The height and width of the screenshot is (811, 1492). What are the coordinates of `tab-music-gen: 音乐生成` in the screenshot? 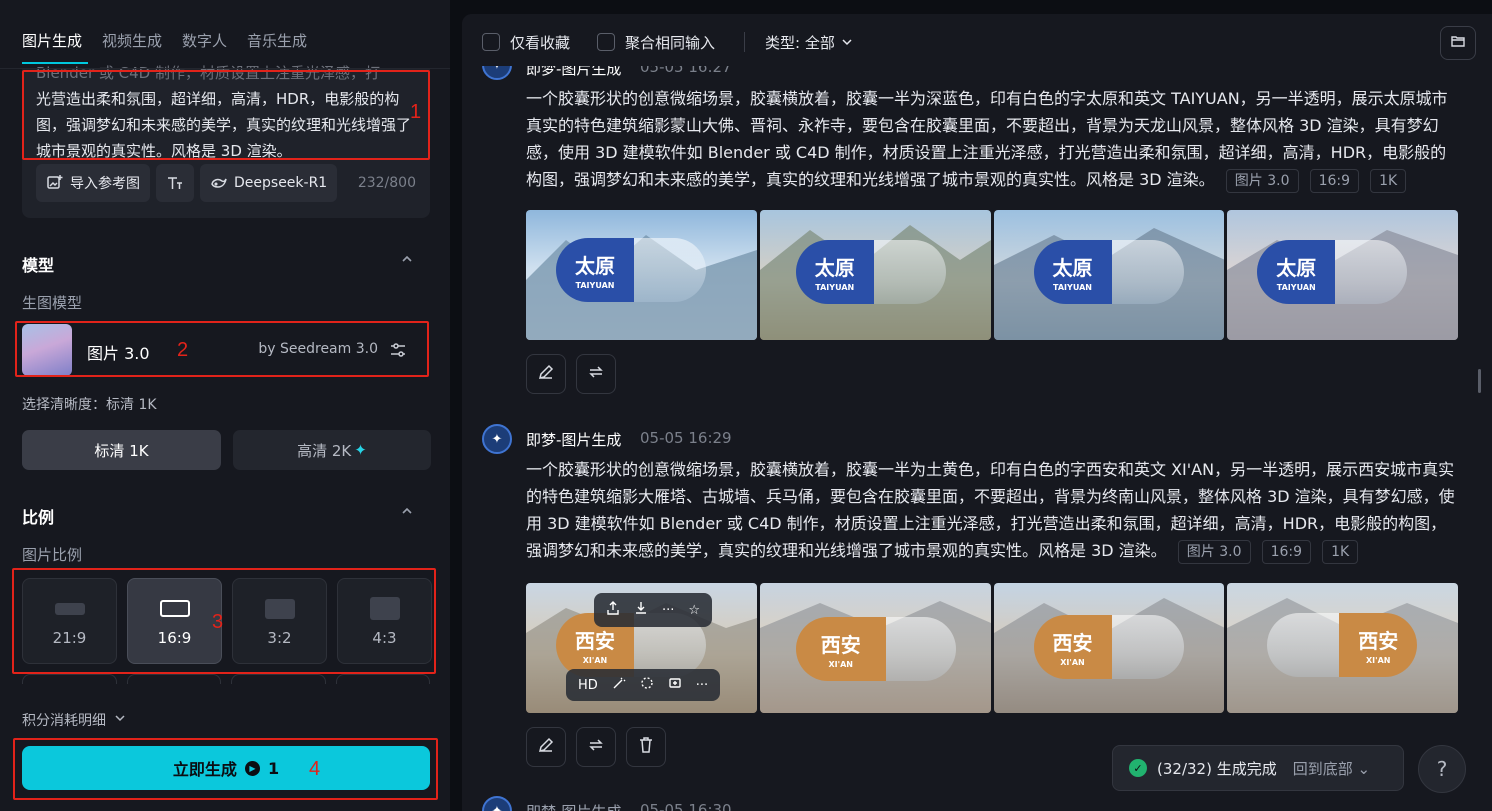 It's located at (277, 40).